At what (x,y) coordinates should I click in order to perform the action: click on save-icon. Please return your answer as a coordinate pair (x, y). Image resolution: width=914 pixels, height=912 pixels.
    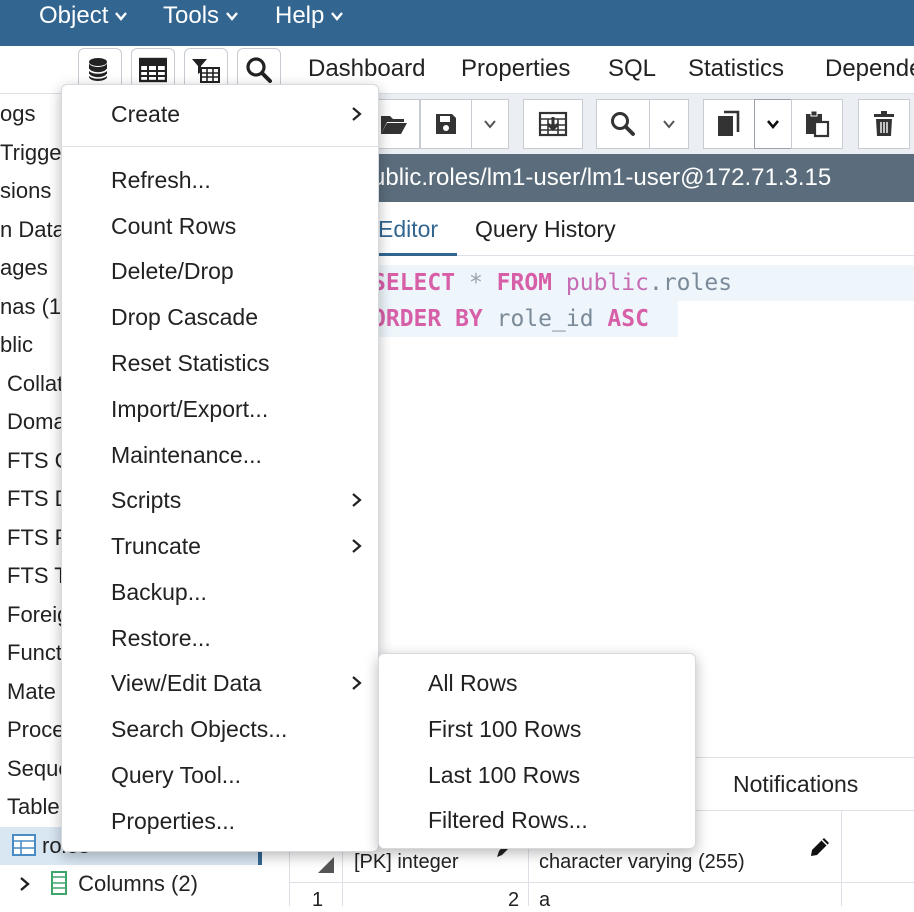
    Looking at the image, I should click on (446, 124).